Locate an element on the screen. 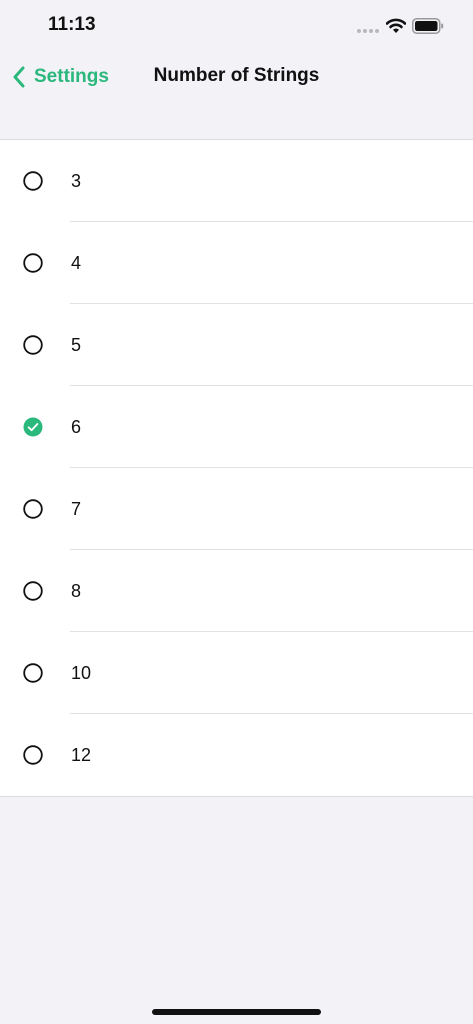  back-button: Settings is located at coordinates (60, 77).